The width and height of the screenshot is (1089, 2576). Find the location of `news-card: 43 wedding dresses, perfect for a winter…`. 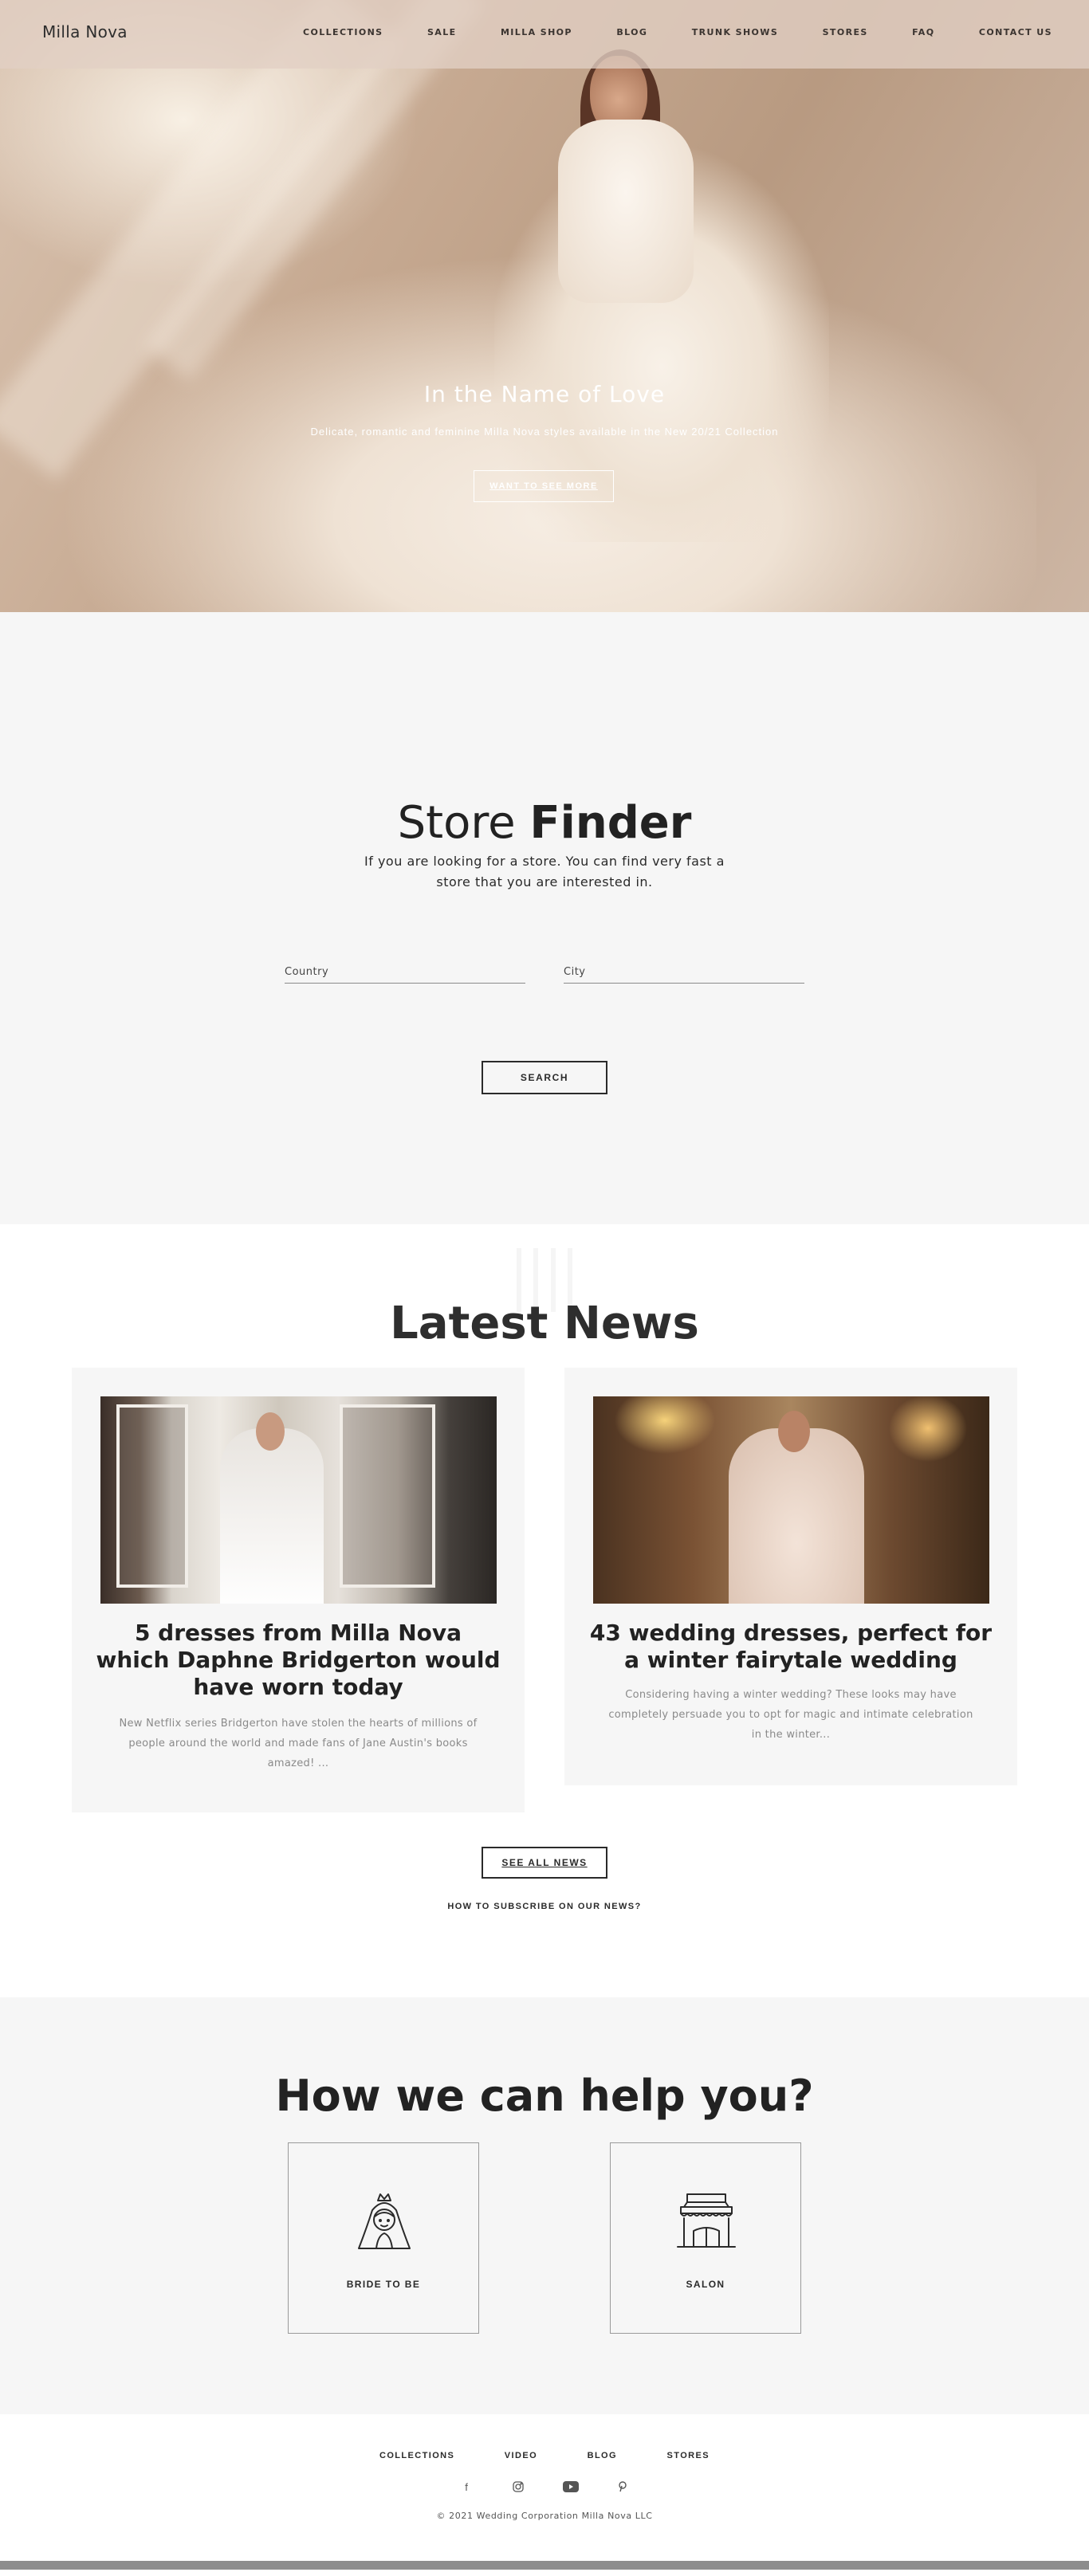

news-card: 43 wedding dresses, perfect for a winter… is located at coordinates (790, 1576).